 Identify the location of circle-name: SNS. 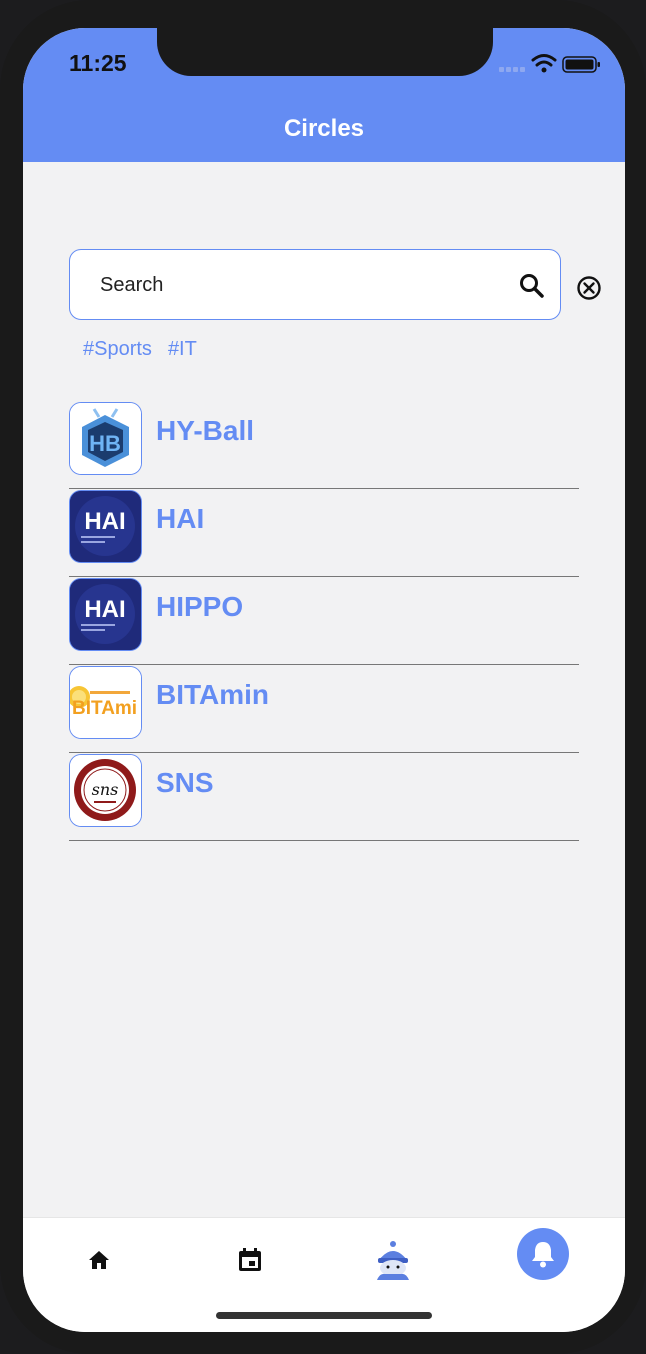
(185, 782).